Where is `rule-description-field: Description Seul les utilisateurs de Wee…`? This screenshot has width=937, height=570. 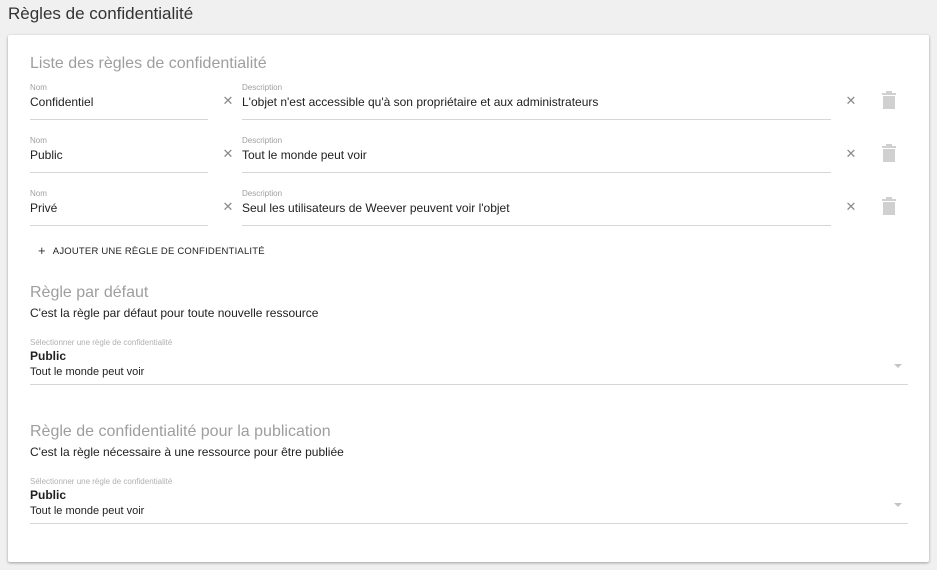 rule-description-field: Description Seul les utilisateurs de Wee… is located at coordinates (536, 207).